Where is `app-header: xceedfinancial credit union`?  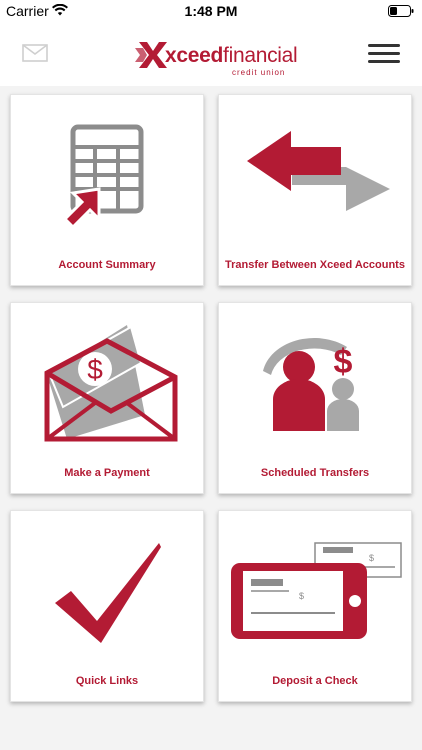 app-header: xceedfinancial credit union is located at coordinates (211, 55).